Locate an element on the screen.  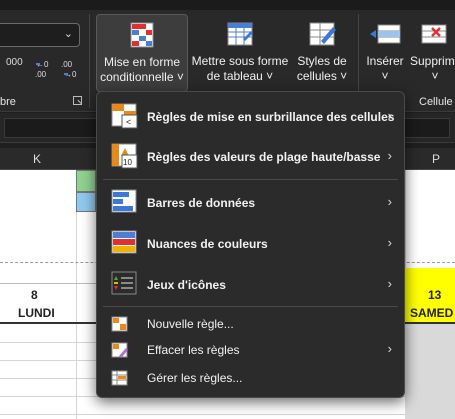
decrease-decimal-icon: .00 →0 is located at coordinates (69, 69).